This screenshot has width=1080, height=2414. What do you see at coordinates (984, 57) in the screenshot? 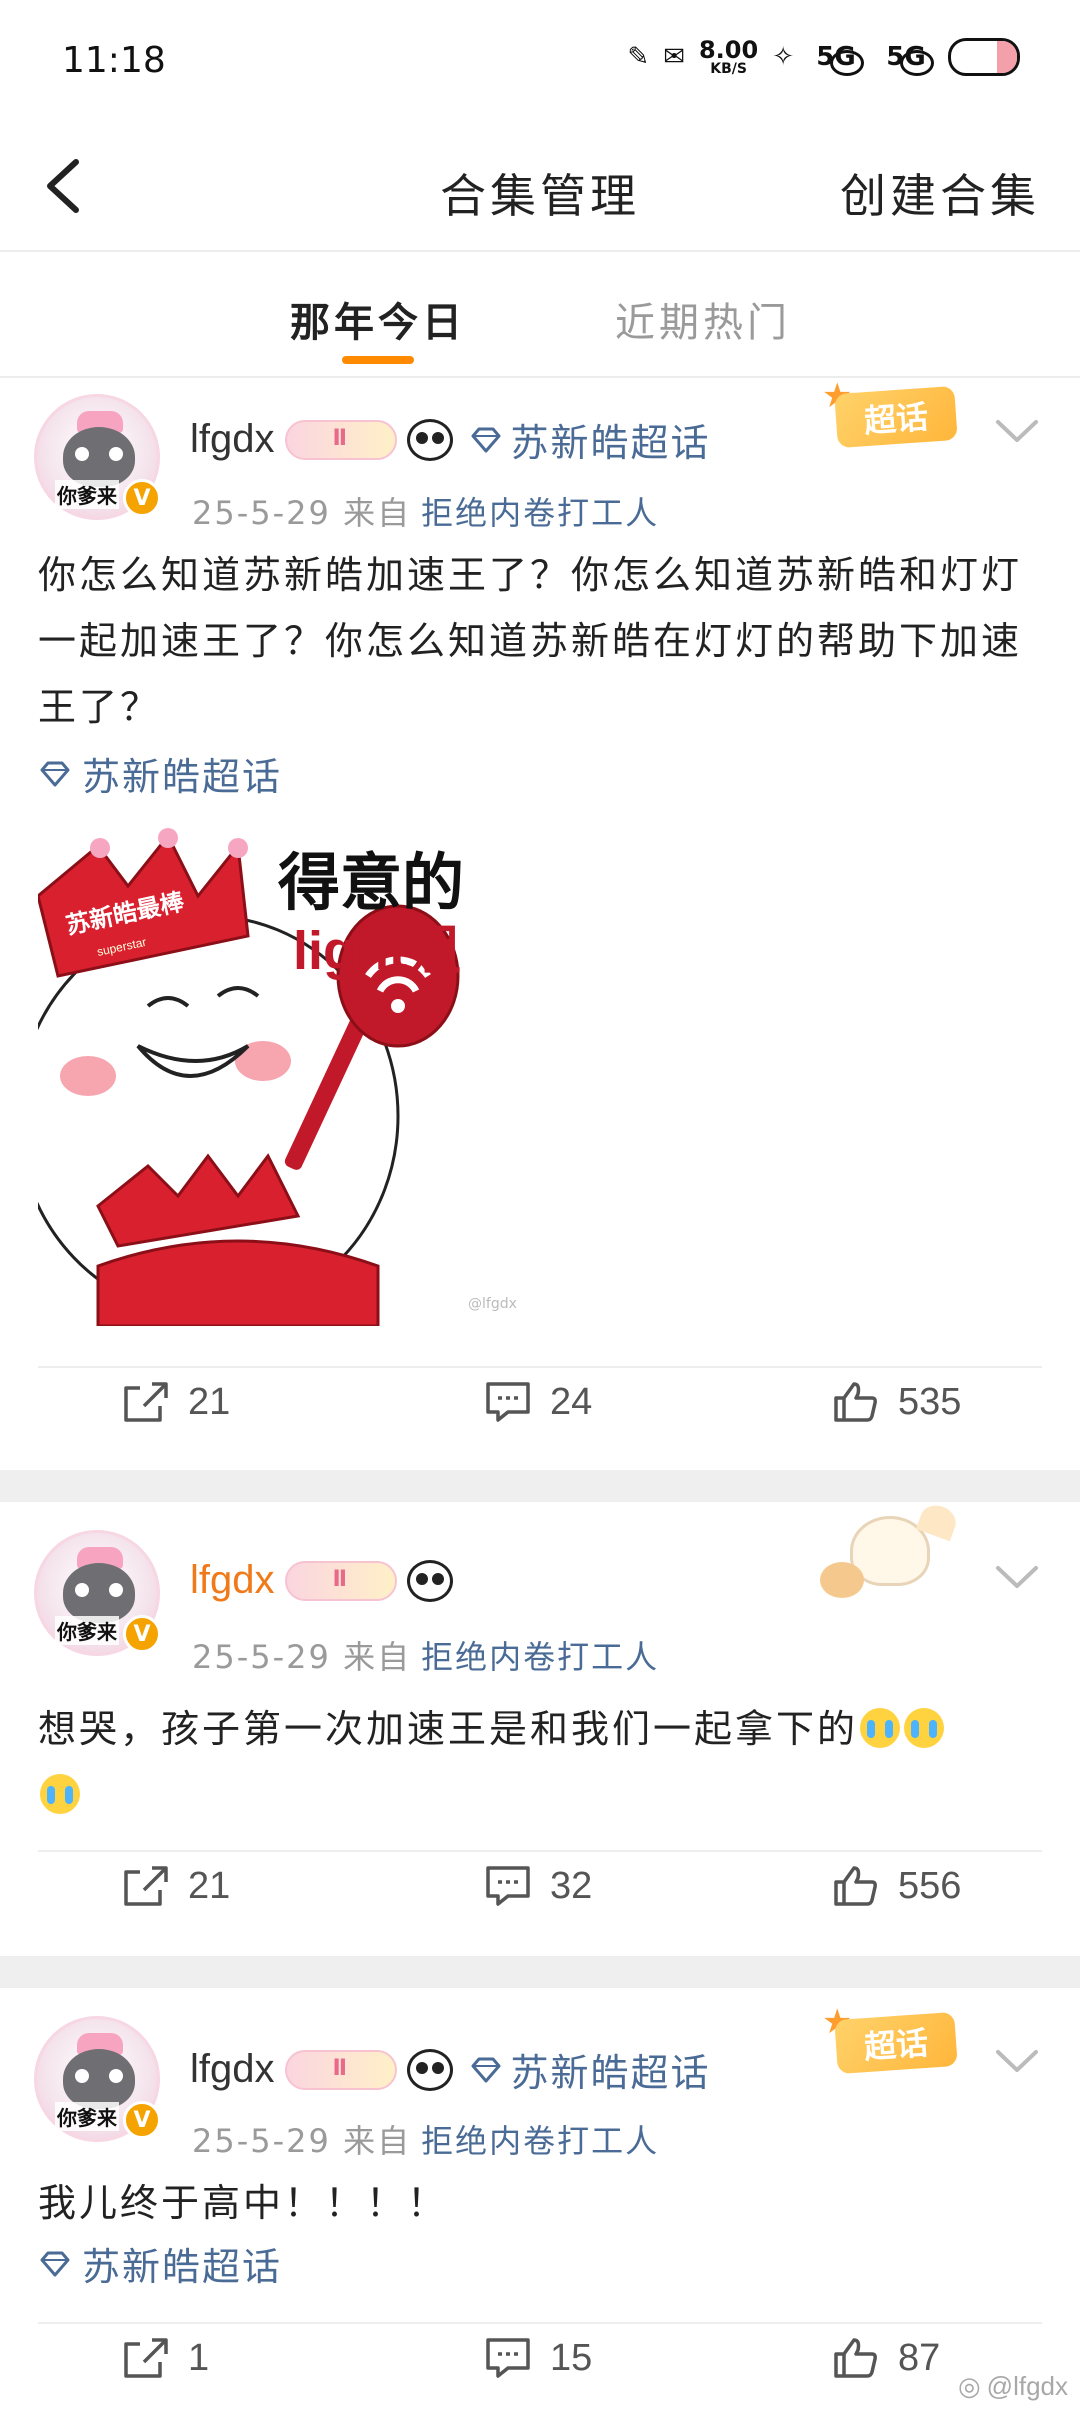
I see `battery-icon` at bounding box center [984, 57].